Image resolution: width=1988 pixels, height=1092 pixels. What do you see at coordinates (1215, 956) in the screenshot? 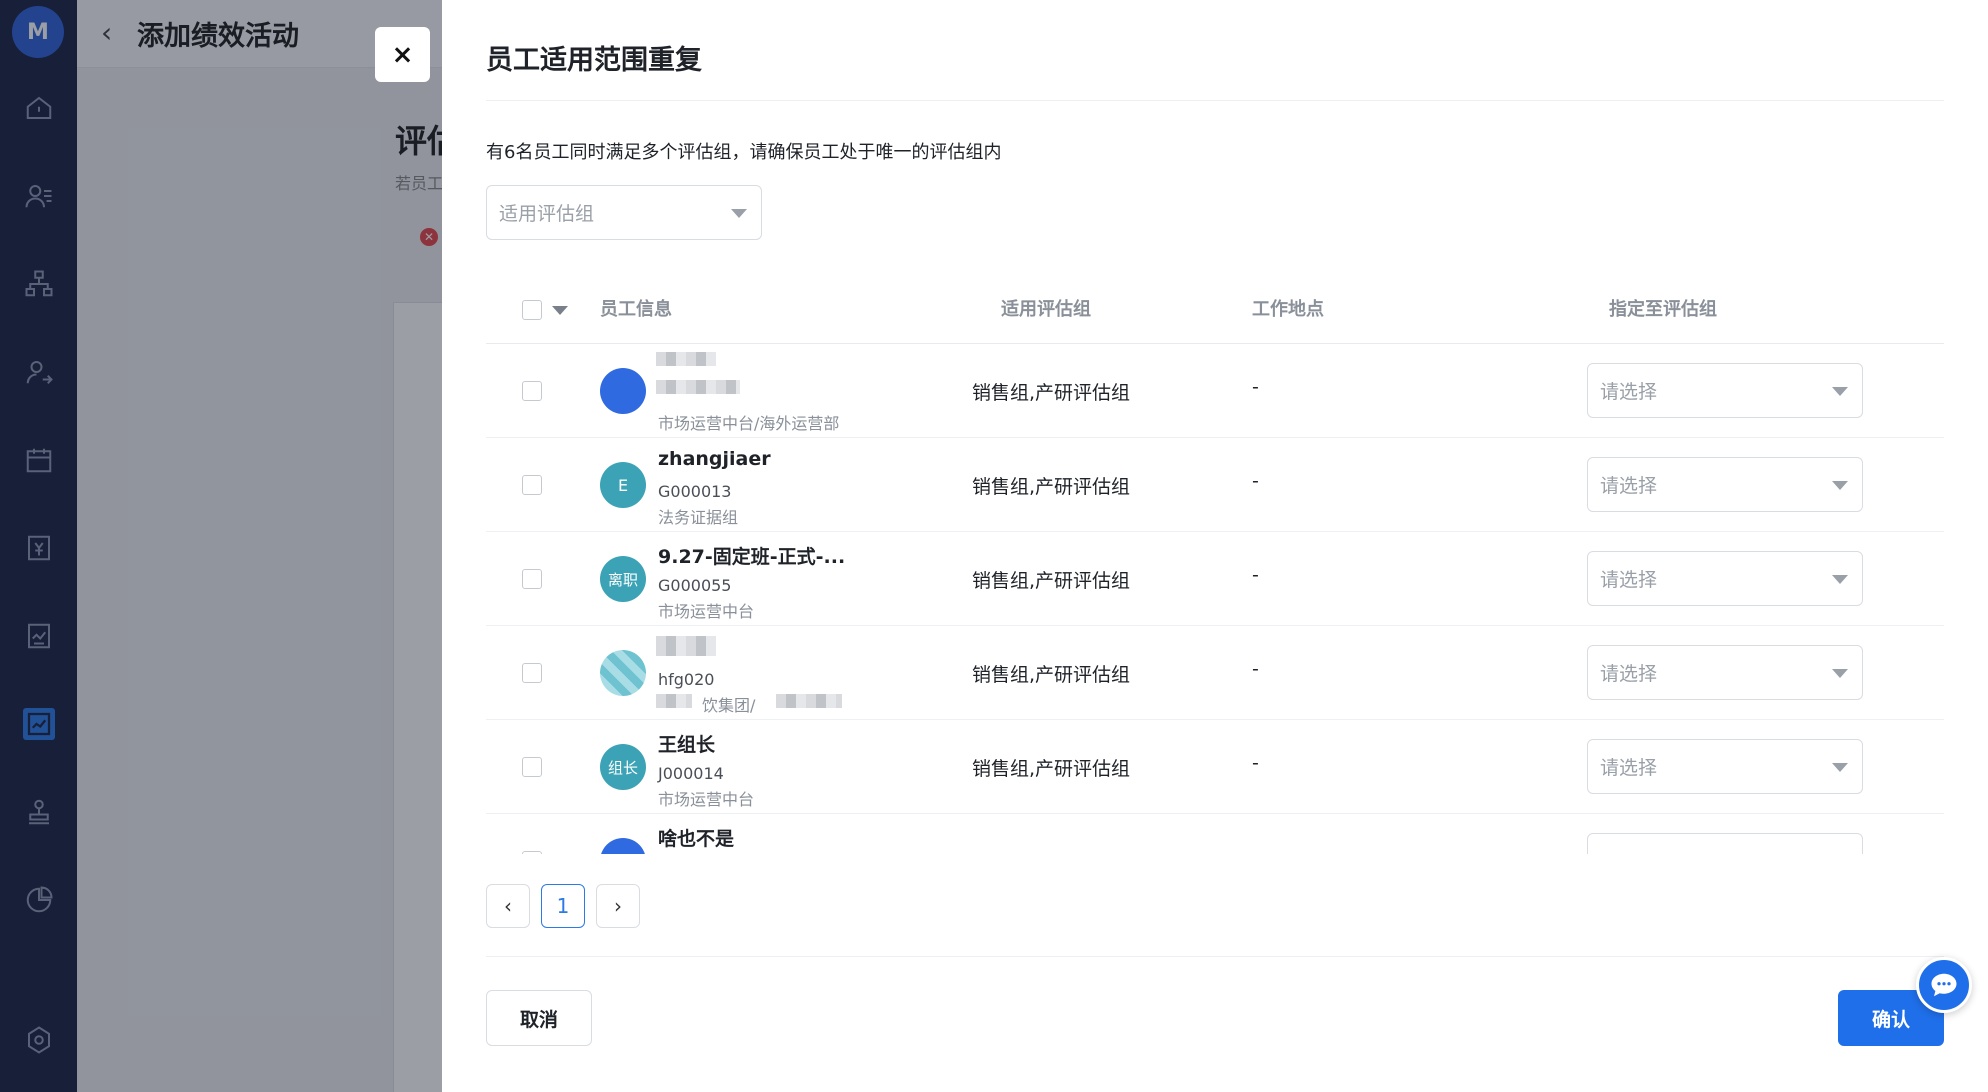
I see `footer-divider` at bounding box center [1215, 956].